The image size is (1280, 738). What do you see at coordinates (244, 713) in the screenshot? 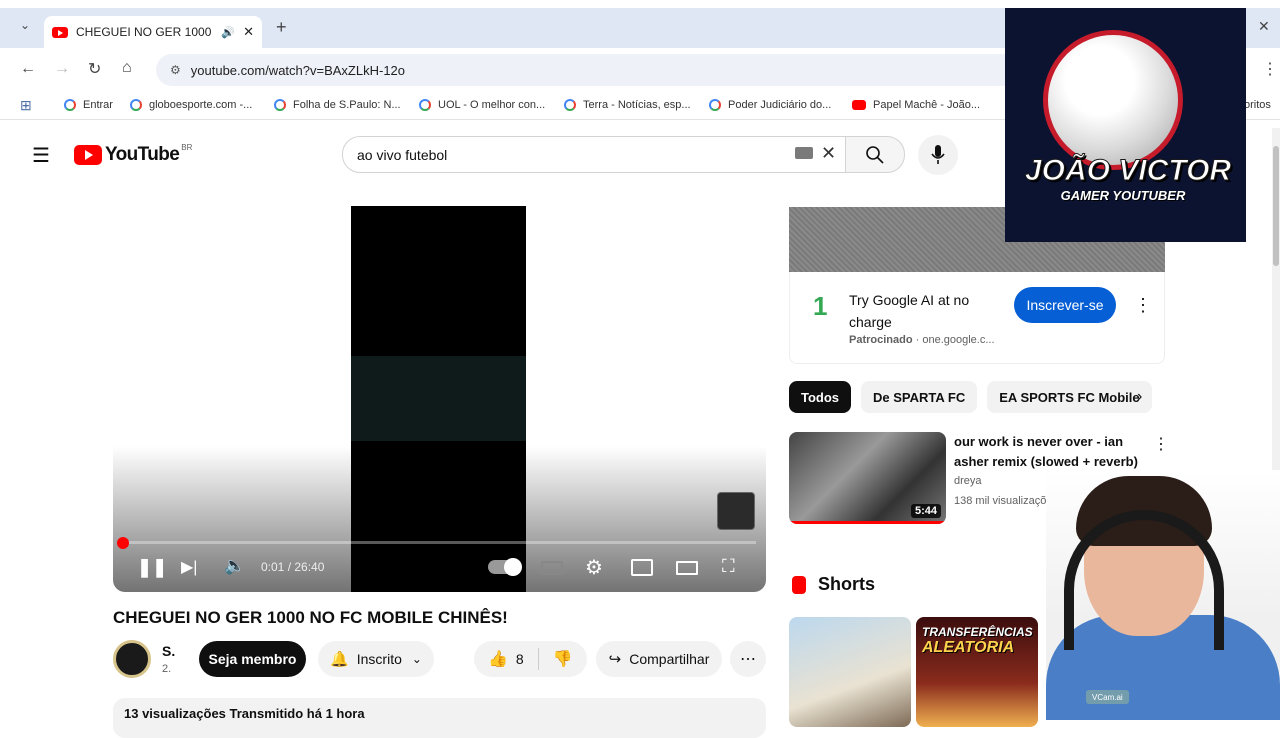
I see `views-line: 13 visualizações Transmitido há 1 hora` at bounding box center [244, 713].